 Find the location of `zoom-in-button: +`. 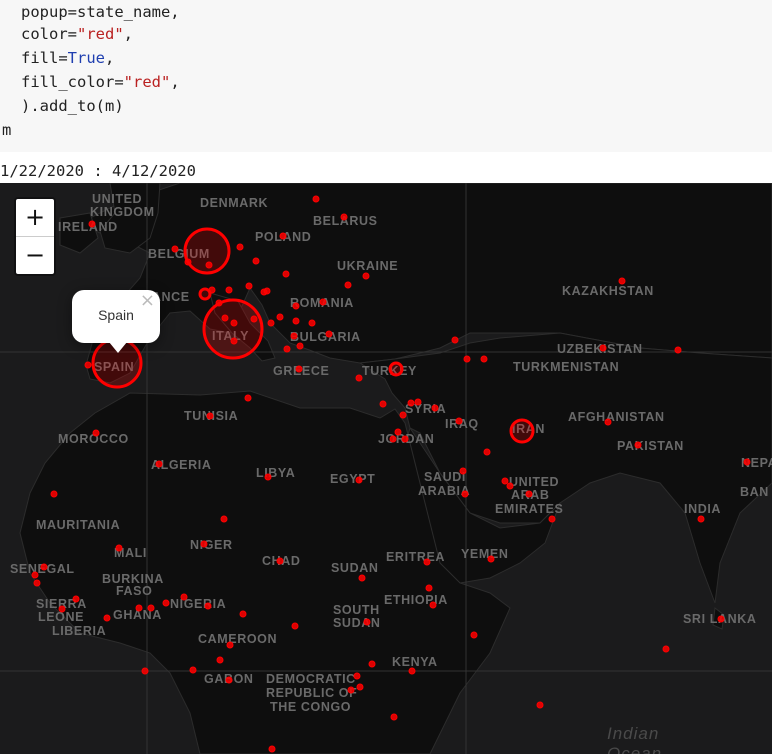

zoom-in-button: + is located at coordinates (35, 217).